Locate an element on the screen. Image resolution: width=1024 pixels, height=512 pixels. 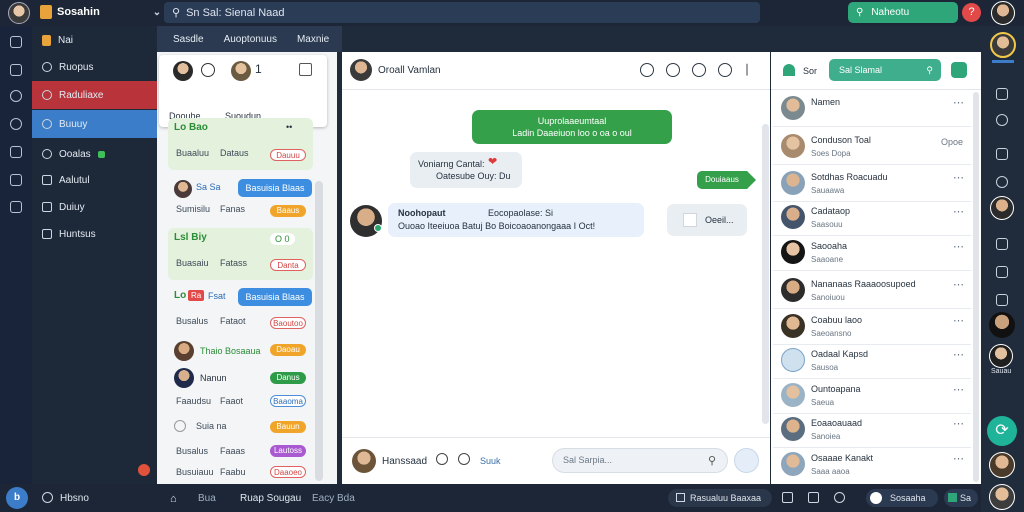
app-logo-icon: b is located at coordinates (17, 498).